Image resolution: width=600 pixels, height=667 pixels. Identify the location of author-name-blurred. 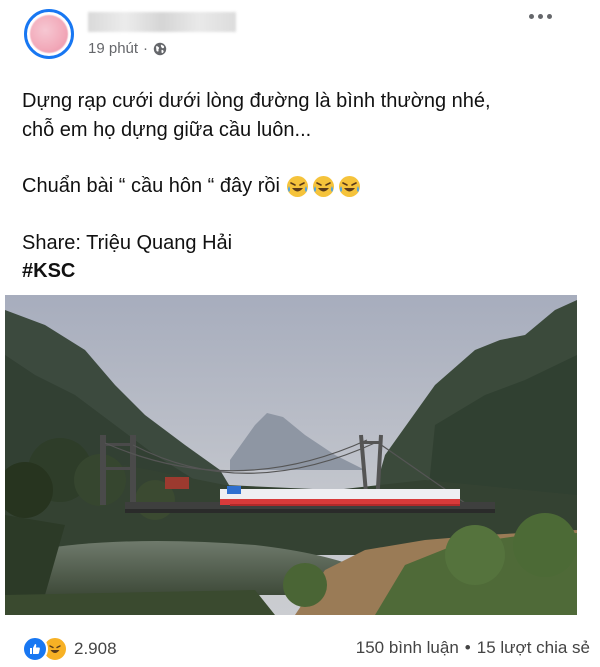
(162, 22).